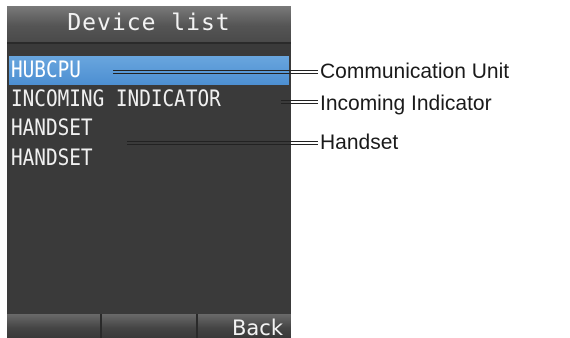 The image size is (570, 338). What do you see at coordinates (131, 99) in the screenshot?
I see `list-item-incoming-indicator: INCOMING INDICATOR` at bounding box center [131, 99].